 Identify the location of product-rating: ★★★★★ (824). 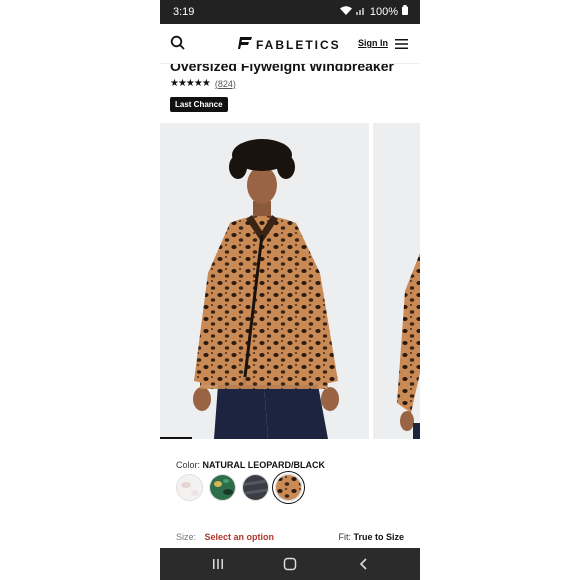
(203, 83).